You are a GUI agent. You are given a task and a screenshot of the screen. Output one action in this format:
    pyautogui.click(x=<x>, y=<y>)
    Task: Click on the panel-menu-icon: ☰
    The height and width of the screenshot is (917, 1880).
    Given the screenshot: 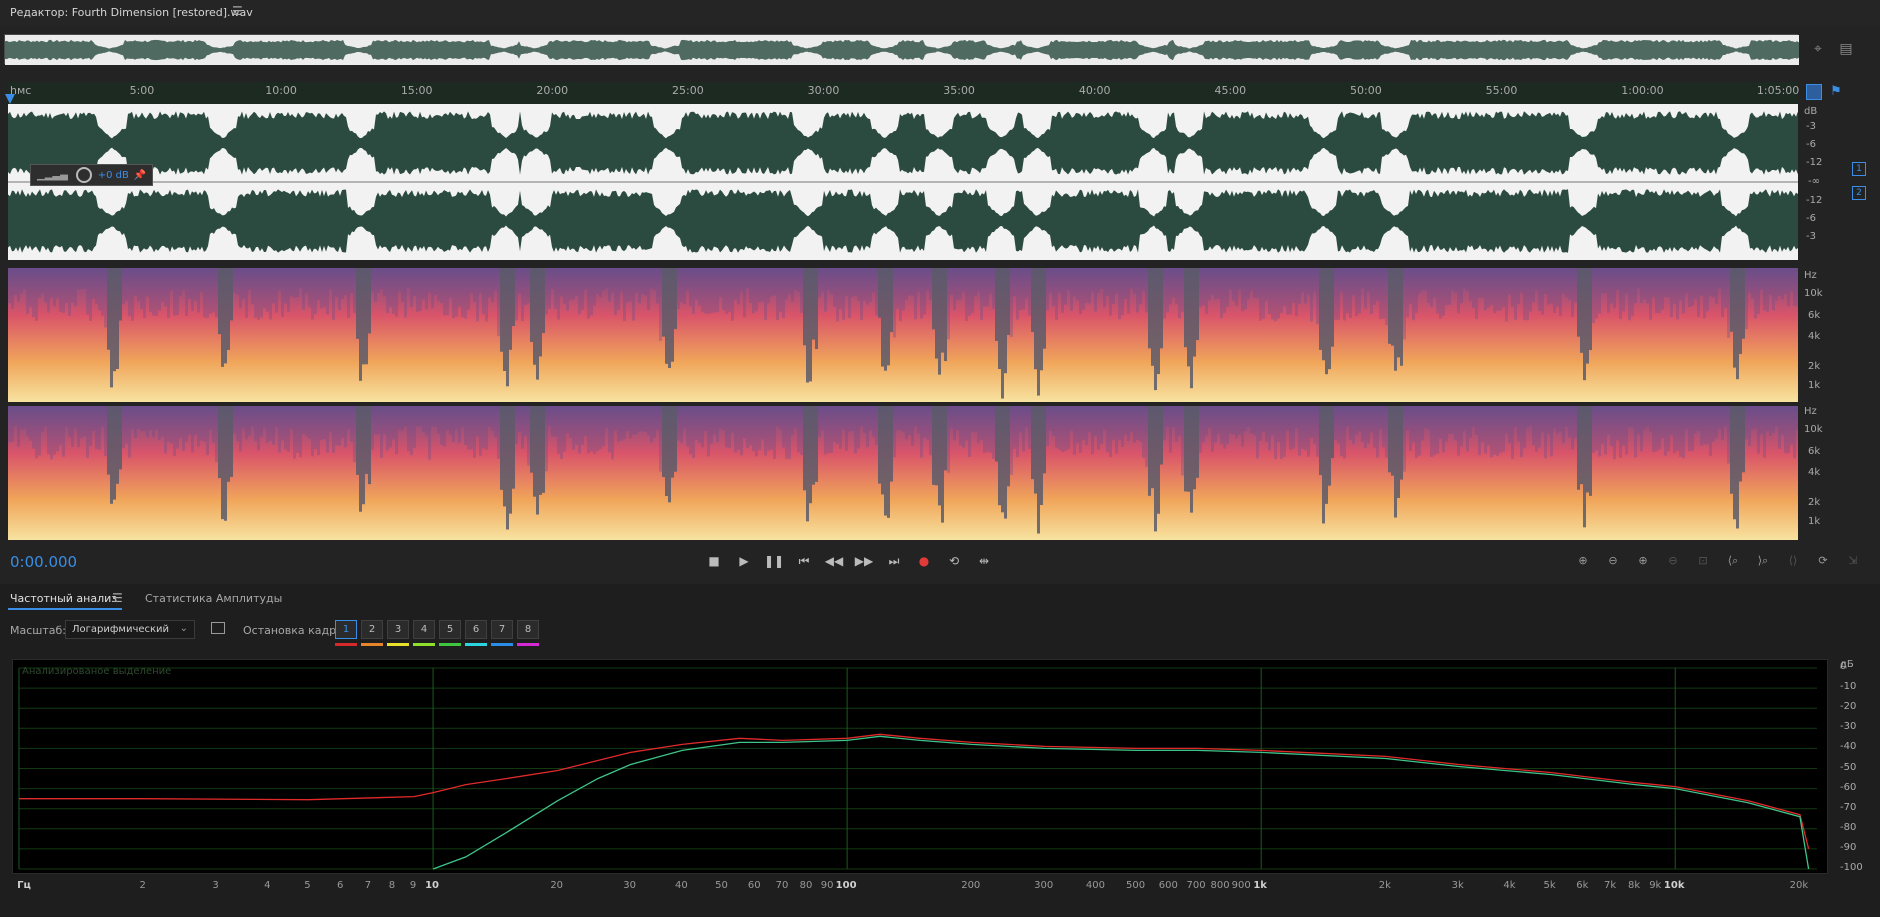 What is the action you would take?
    pyautogui.click(x=117, y=598)
    